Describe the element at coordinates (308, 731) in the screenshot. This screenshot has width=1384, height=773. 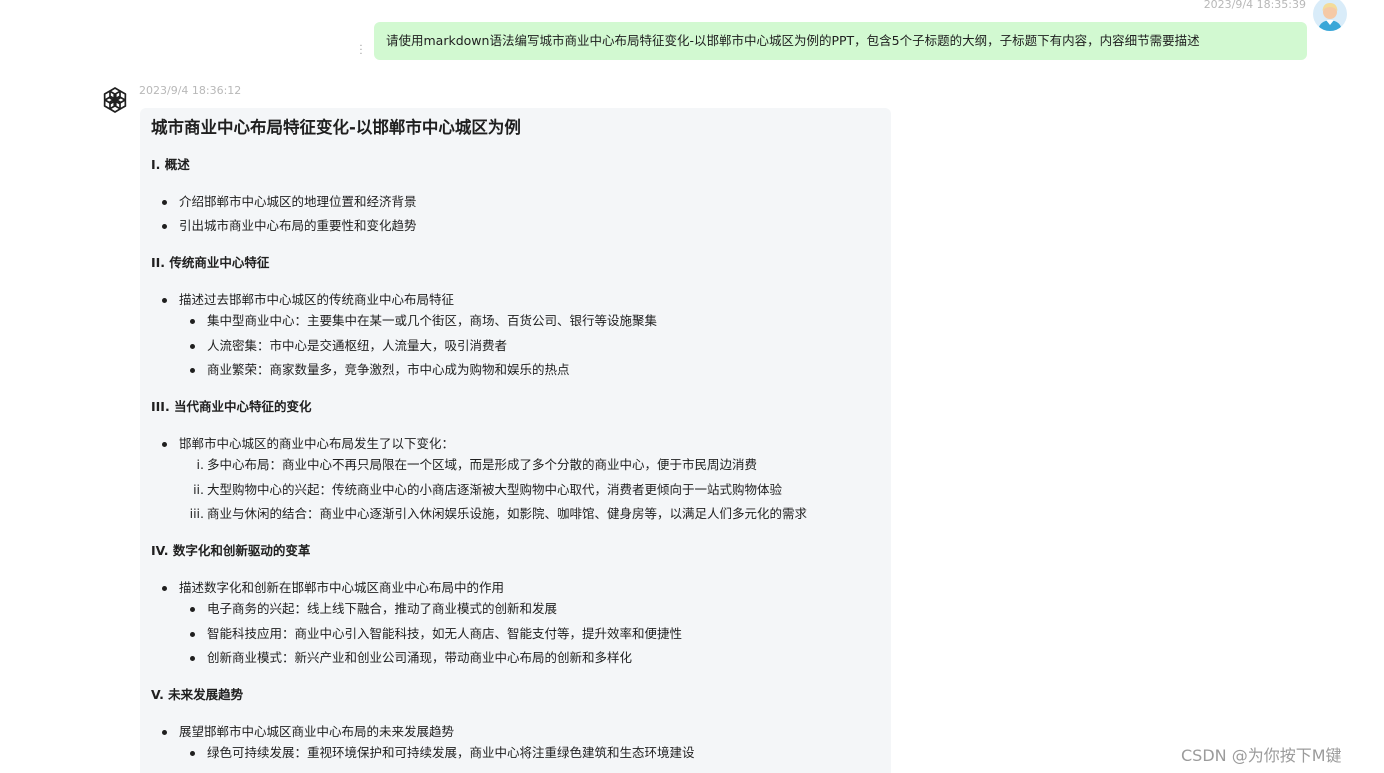
I see `list-item: 展望邯郸市中心城区商业中心布局的未来发展趋势` at that location.